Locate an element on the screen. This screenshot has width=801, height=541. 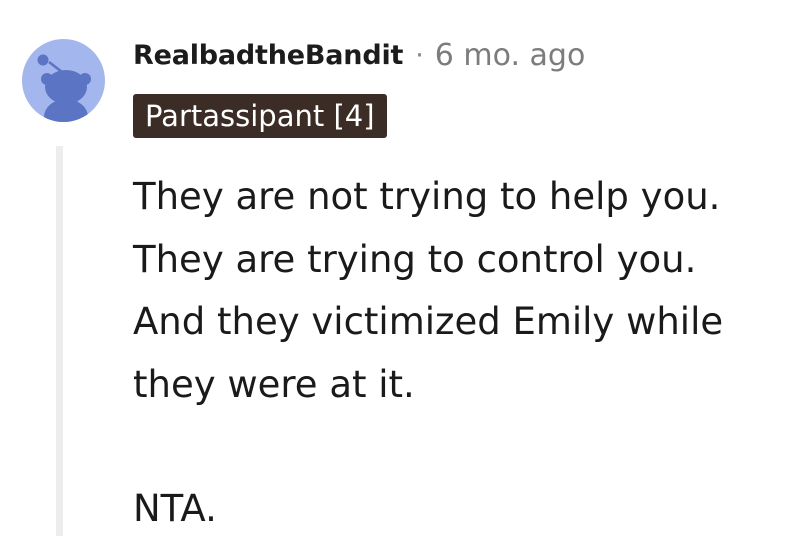
comment-verdict: NTA. is located at coordinates (175, 508).